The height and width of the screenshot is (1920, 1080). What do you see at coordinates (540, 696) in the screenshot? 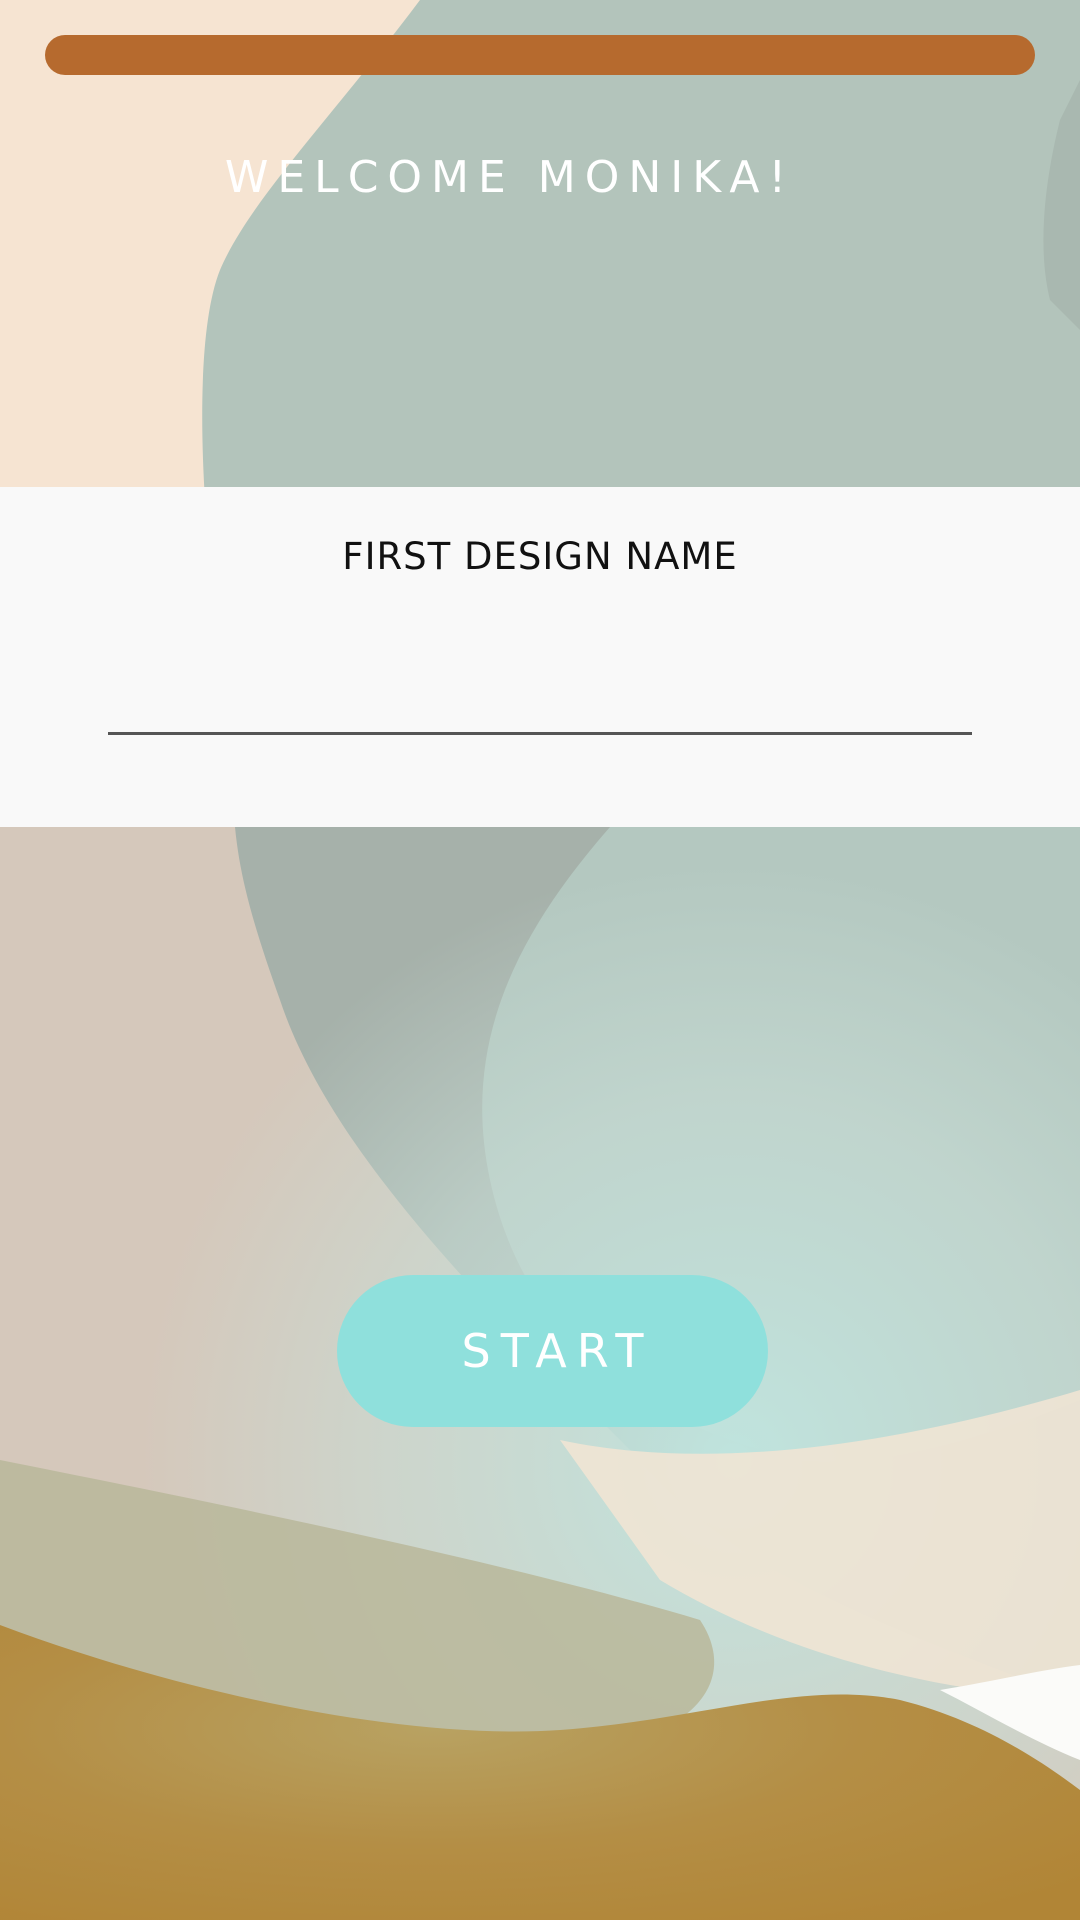
I see `design-name-input` at bounding box center [540, 696].